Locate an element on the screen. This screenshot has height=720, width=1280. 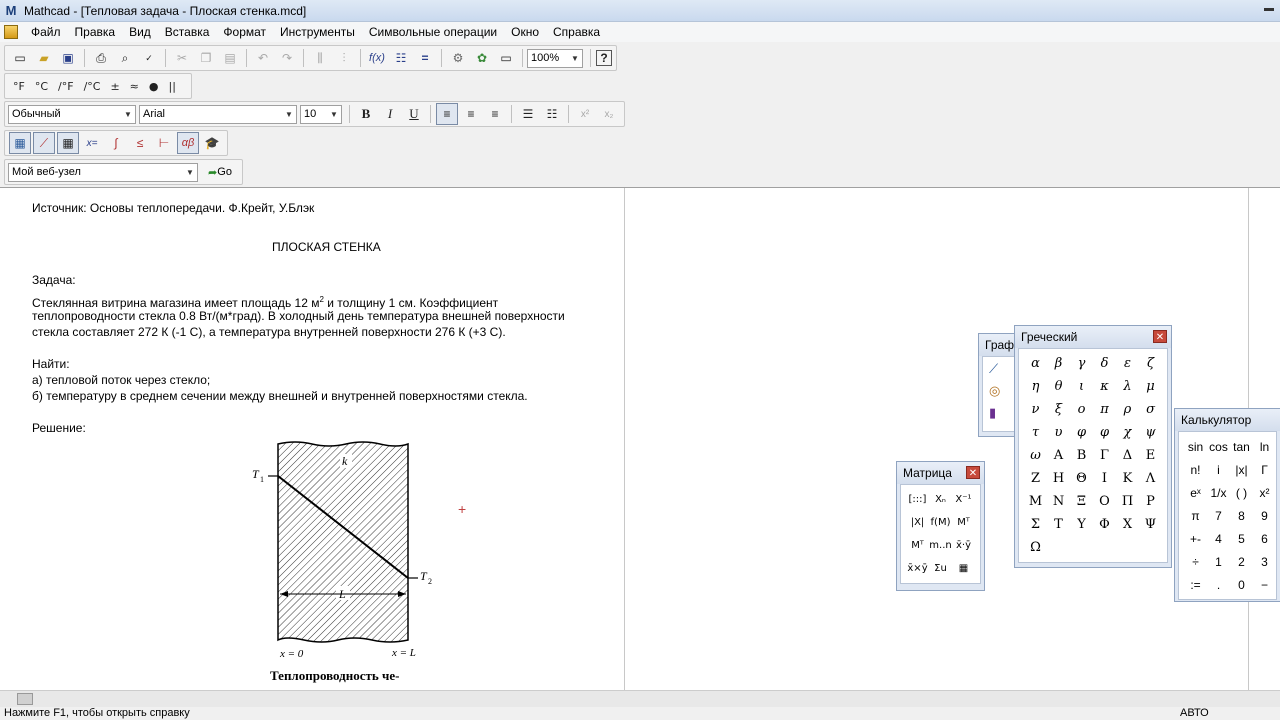
greek-symbol-button-18: τ is located at coordinates (1035, 432).